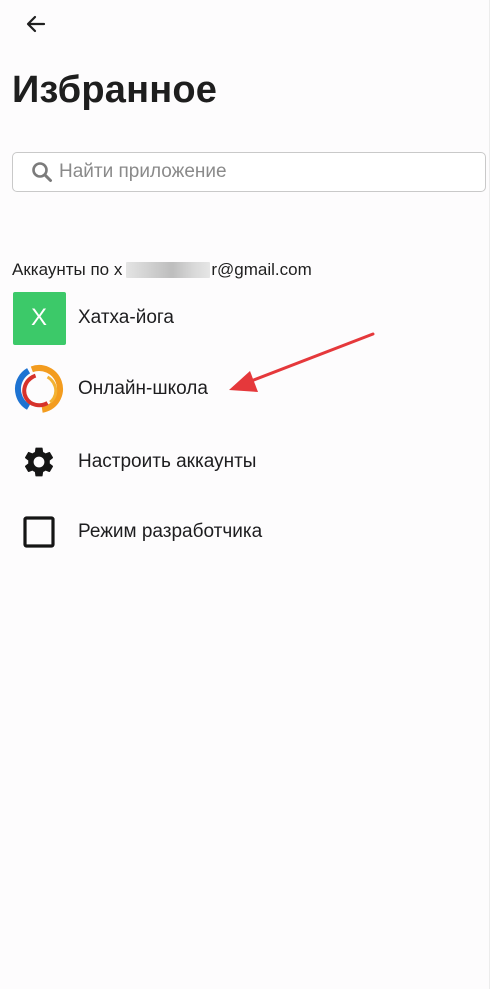 This screenshot has width=498, height=989. I want to click on search-field, so click(249, 172).